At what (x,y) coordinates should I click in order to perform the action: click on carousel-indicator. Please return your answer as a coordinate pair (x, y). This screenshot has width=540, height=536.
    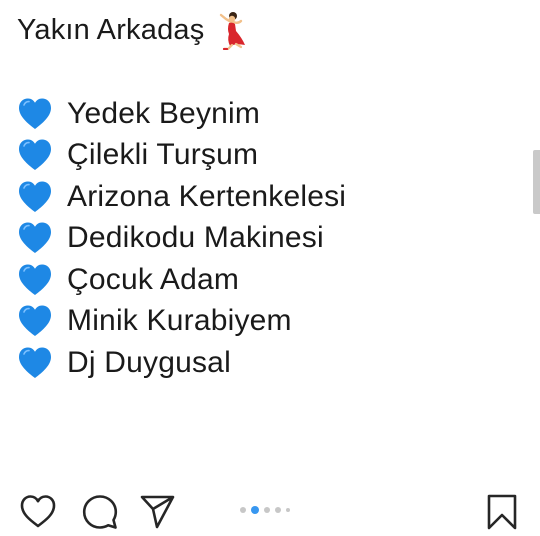
    Looking at the image, I should click on (265, 510).